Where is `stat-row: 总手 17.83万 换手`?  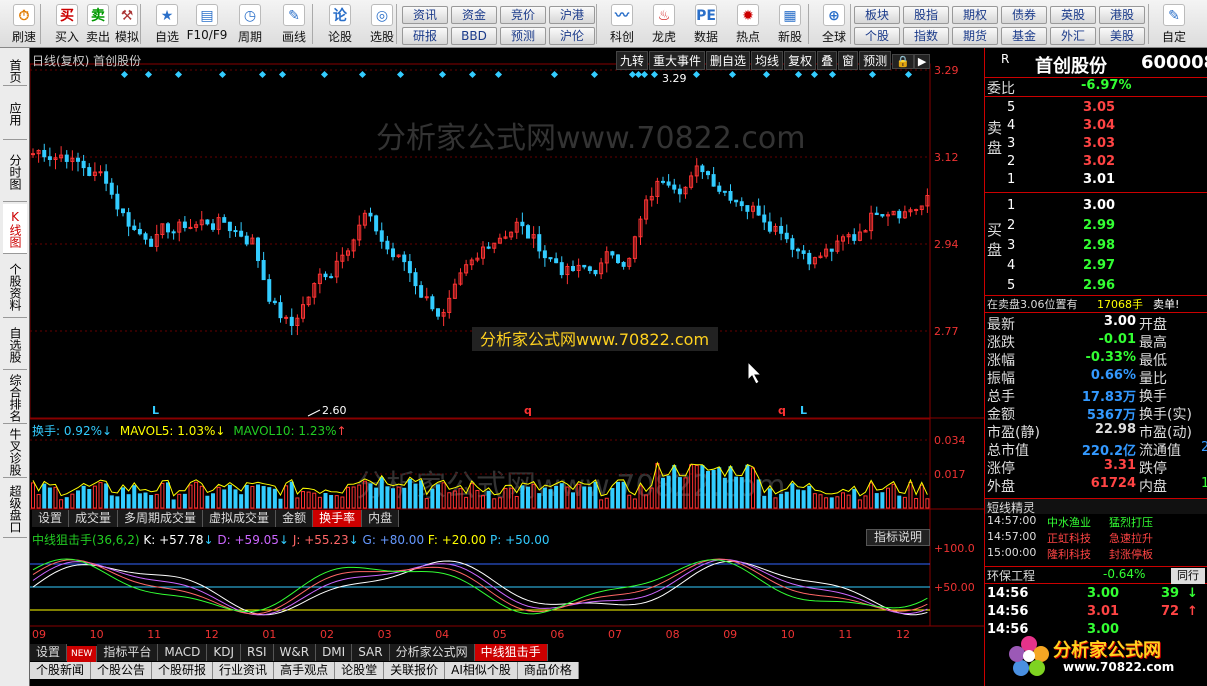 stat-row: 总手 17.83万 换手 is located at coordinates (1096, 395).